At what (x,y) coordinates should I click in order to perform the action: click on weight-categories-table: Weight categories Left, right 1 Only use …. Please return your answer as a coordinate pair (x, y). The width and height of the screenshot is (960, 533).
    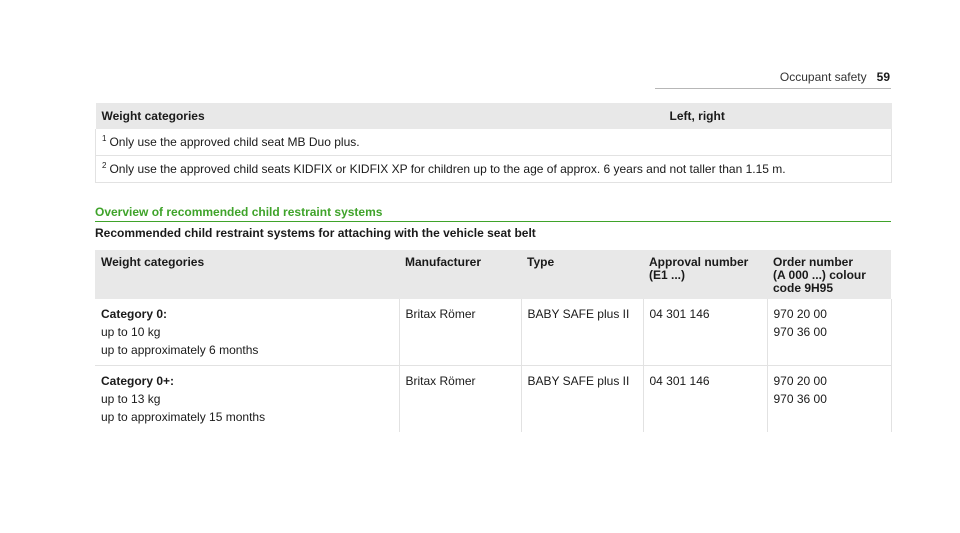
    Looking at the image, I should click on (493, 143).